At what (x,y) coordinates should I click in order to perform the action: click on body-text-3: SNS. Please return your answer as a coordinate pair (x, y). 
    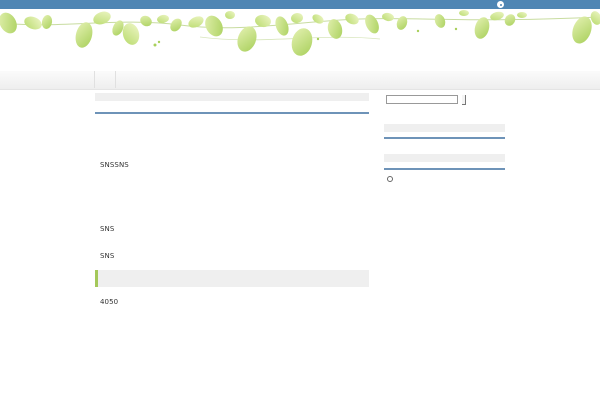
    Looking at the image, I should click on (107, 256).